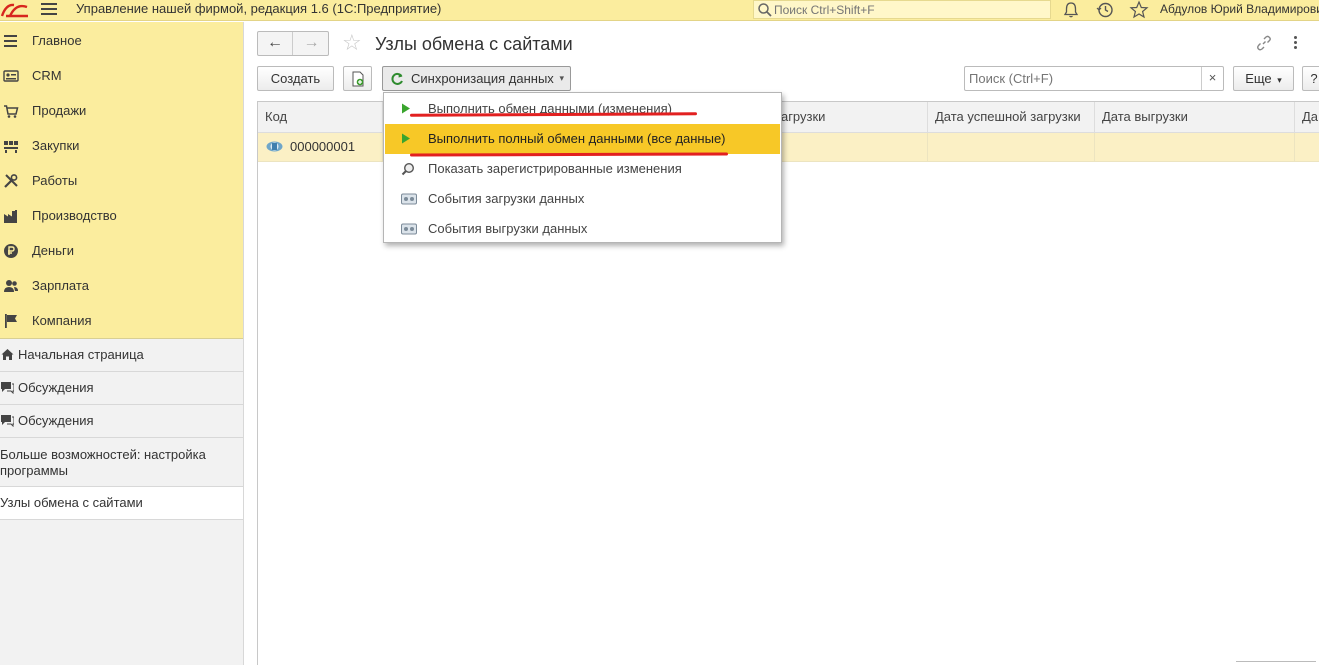 This screenshot has width=1319, height=665. What do you see at coordinates (11, 76) in the screenshot?
I see `crm-icon` at bounding box center [11, 76].